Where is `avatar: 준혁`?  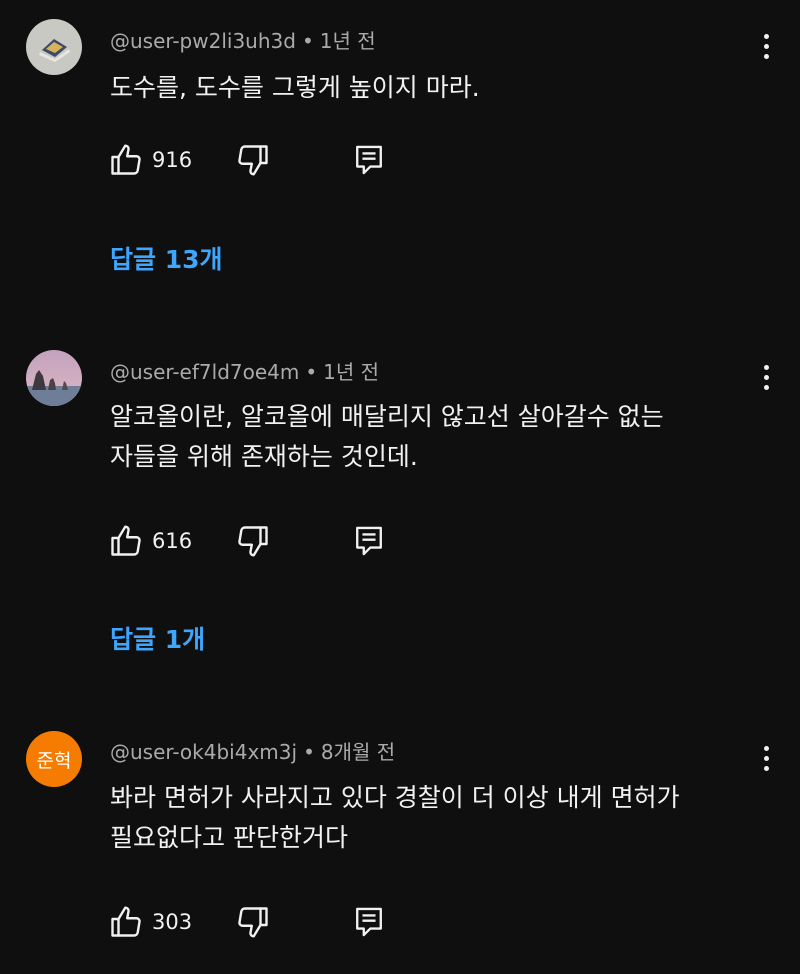 avatar: 준혁 is located at coordinates (54, 759).